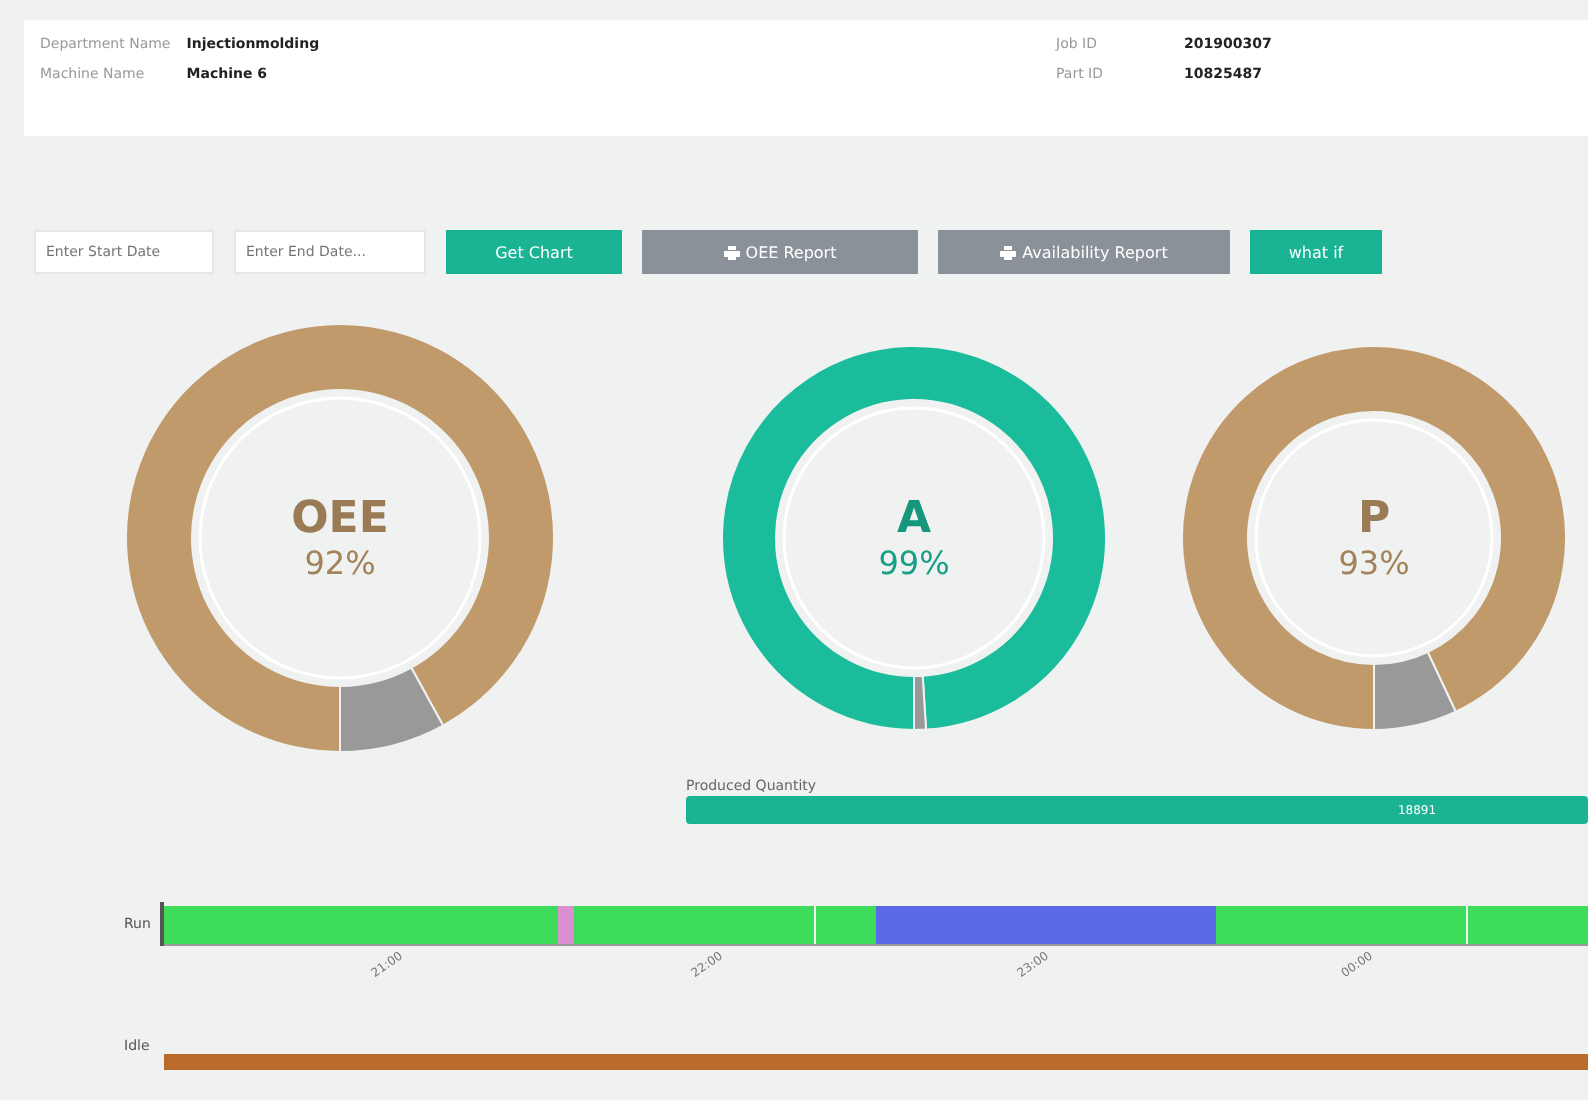 Image resolution: width=1588 pixels, height=1100 pixels. Describe the element at coordinates (340, 563) in the screenshot. I see `gauge-percentage: 92%` at that location.